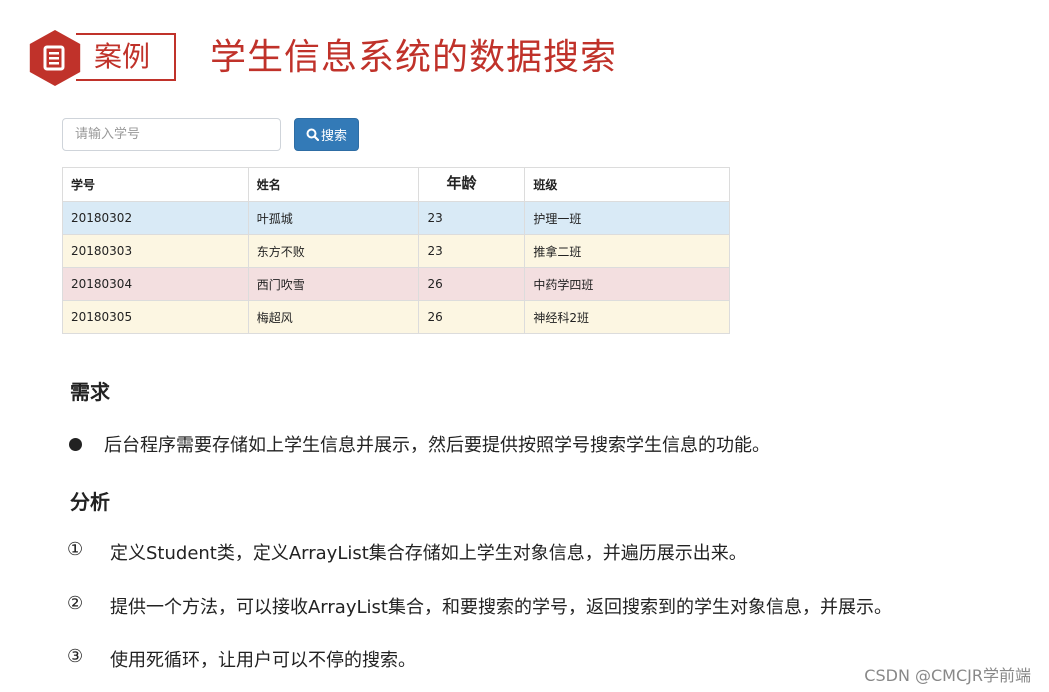 Image resolution: width=1049 pixels, height=692 pixels. I want to click on column-header-student-id: 学号, so click(155, 184).